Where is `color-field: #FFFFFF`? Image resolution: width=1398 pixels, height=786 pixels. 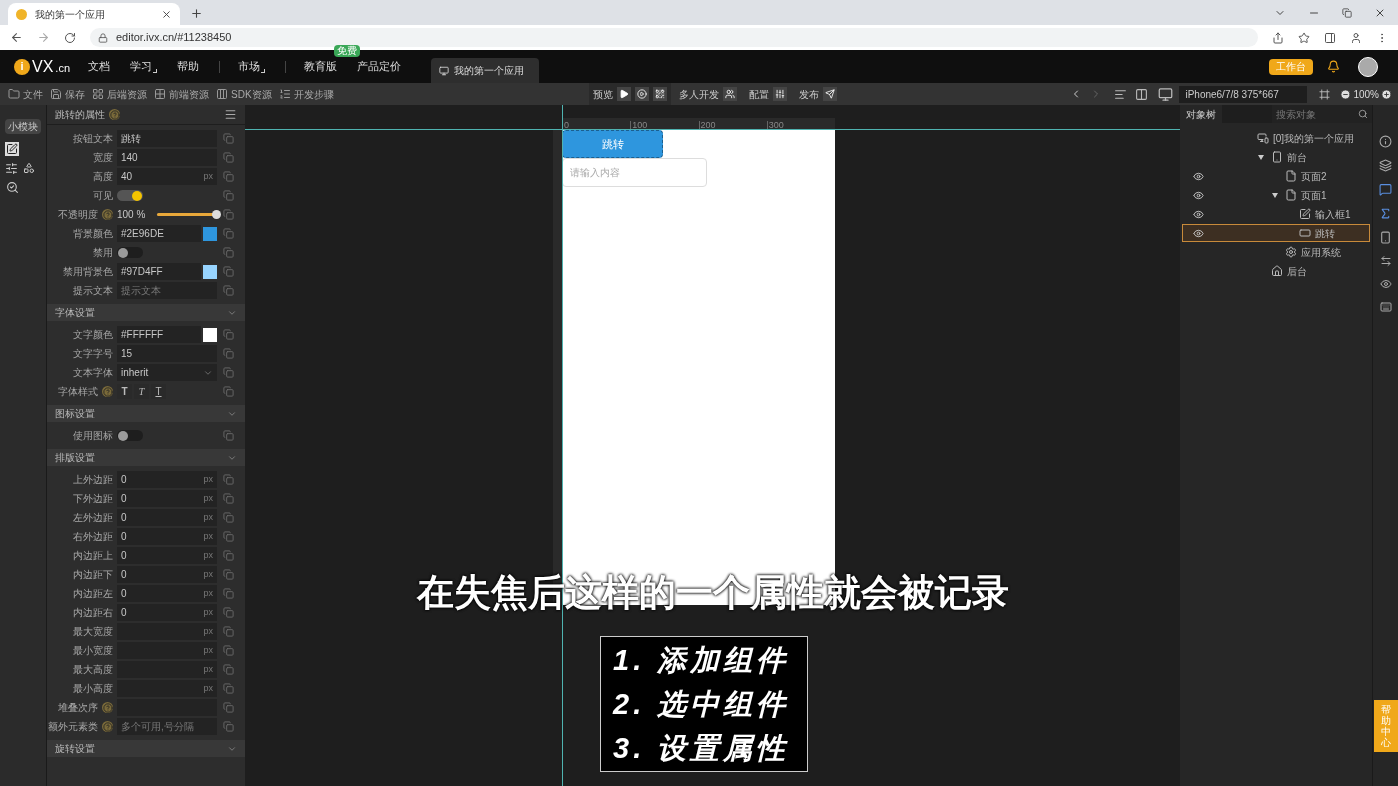 color-field: #FFFFFF is located at coordinates (159, 334).